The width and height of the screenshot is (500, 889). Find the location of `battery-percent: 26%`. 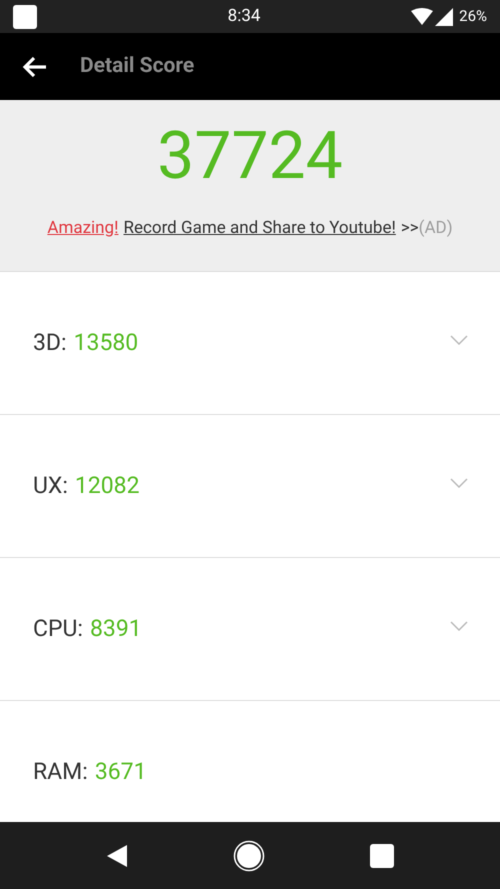

battery-percent: 26% is located at coordinates (473, 17).